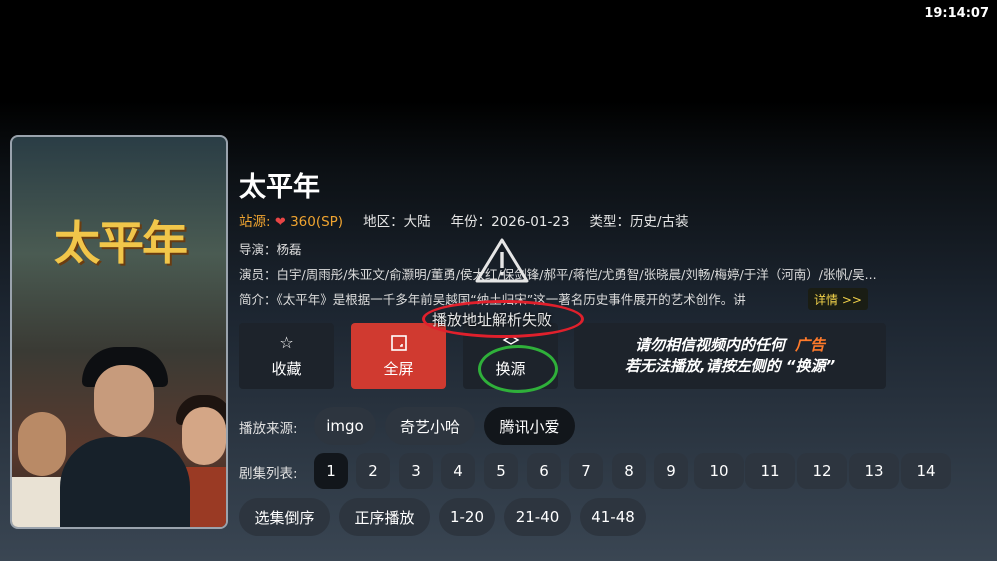 The width and height of the screenshot is (997, 561). I want to click on source-option-qiyi: 奇艺小哈, so click(430, 426).